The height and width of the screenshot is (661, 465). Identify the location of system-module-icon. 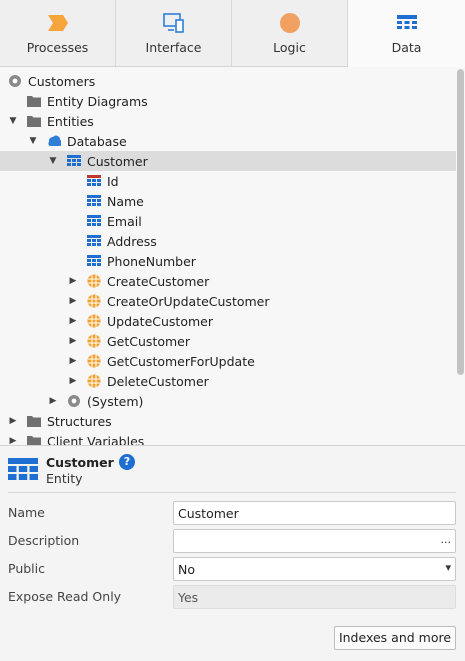
(74, 401).